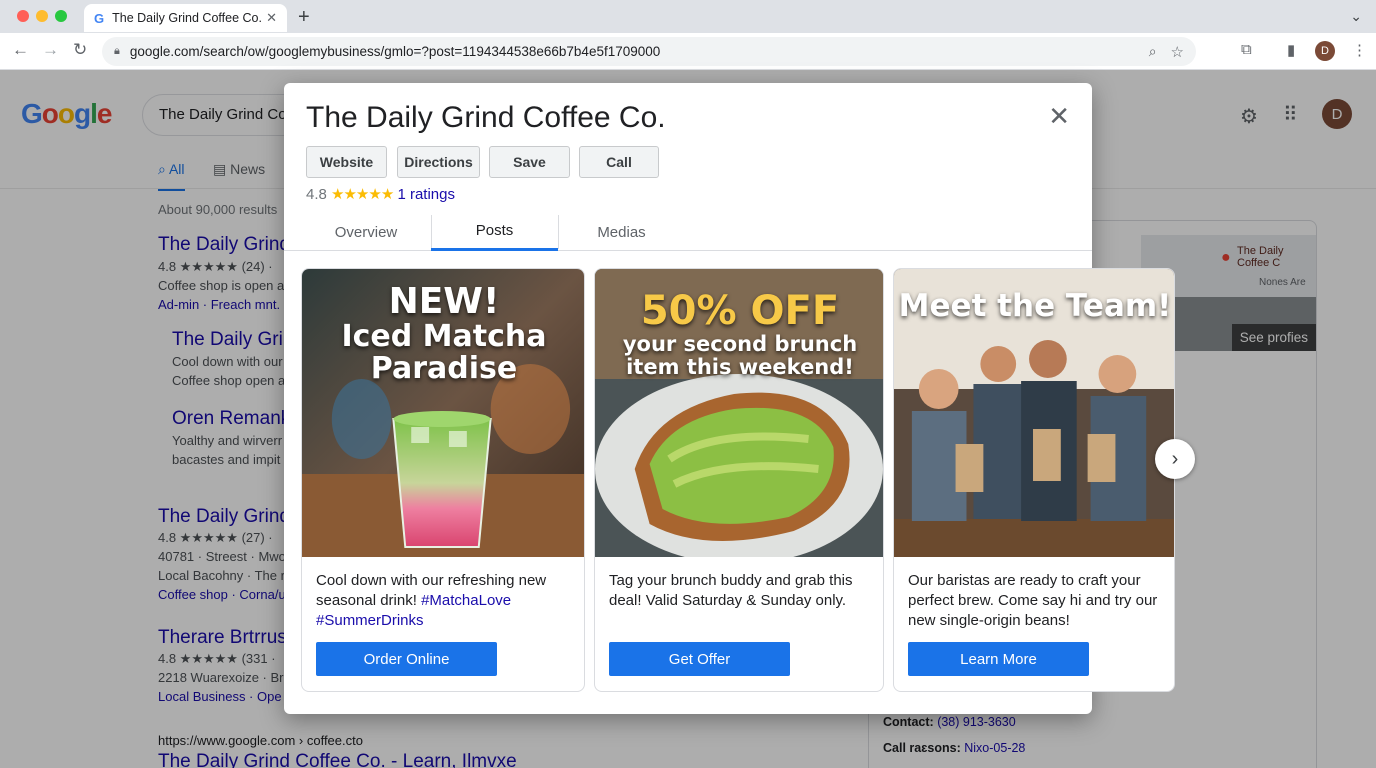 This screenshot has height=768, width=1376. Describe the element at coordinates (80, 50) in the screenshot. I see `reload-icon: ↻` at that location.